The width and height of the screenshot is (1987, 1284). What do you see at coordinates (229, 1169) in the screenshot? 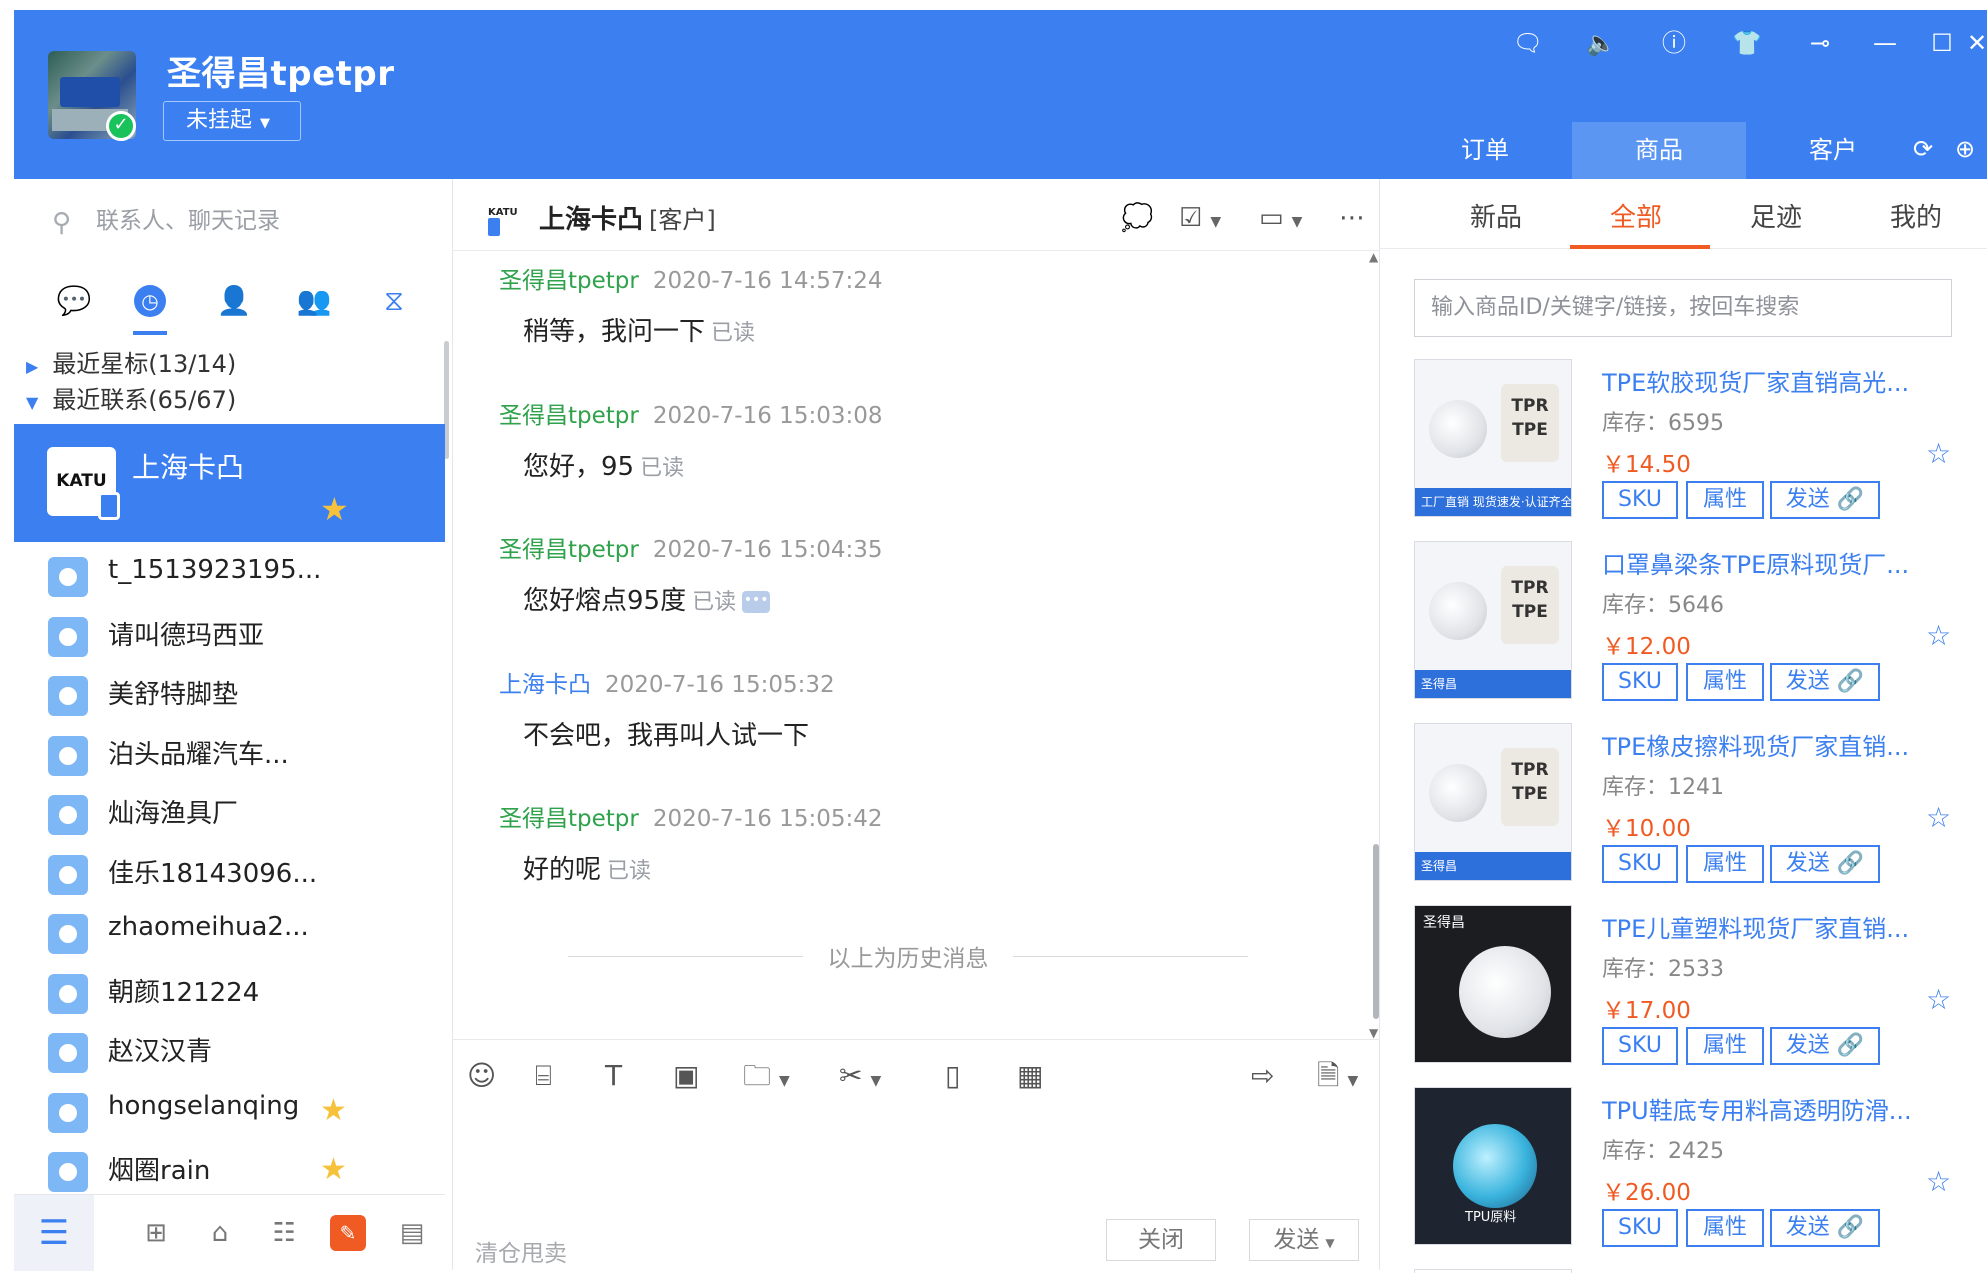
I see `contact-item: 烟圈rain ★` at bounding box center [229, 1169].